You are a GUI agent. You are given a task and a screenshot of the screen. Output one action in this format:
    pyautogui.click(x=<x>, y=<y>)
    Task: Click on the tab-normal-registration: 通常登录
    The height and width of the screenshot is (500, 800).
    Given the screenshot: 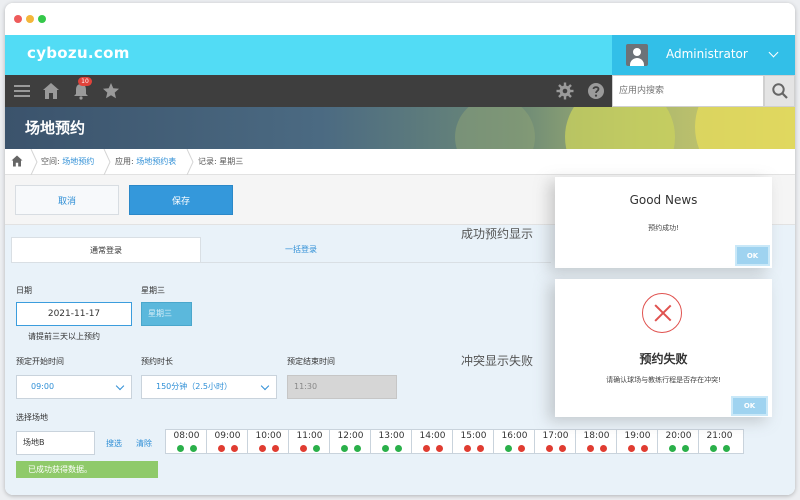 What is the action you would take?
    pyautogui.click(x=106, y=250)
    